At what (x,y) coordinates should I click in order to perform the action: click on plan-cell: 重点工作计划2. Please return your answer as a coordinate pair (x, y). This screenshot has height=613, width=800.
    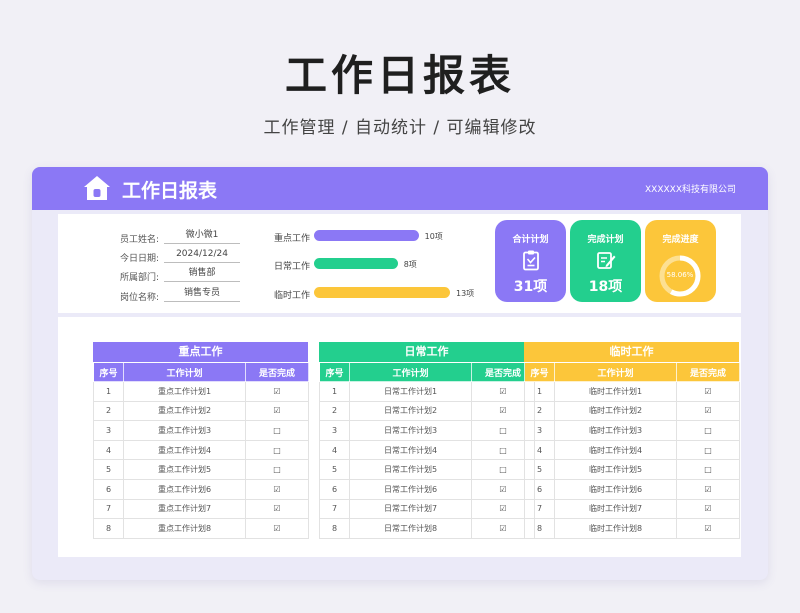
    Looking at the image, I should click on (184, 411).